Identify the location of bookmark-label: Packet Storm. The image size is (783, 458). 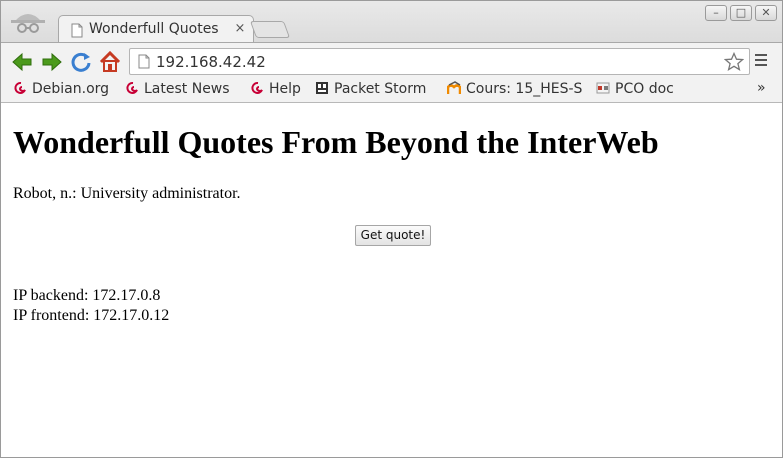
(380, 89).